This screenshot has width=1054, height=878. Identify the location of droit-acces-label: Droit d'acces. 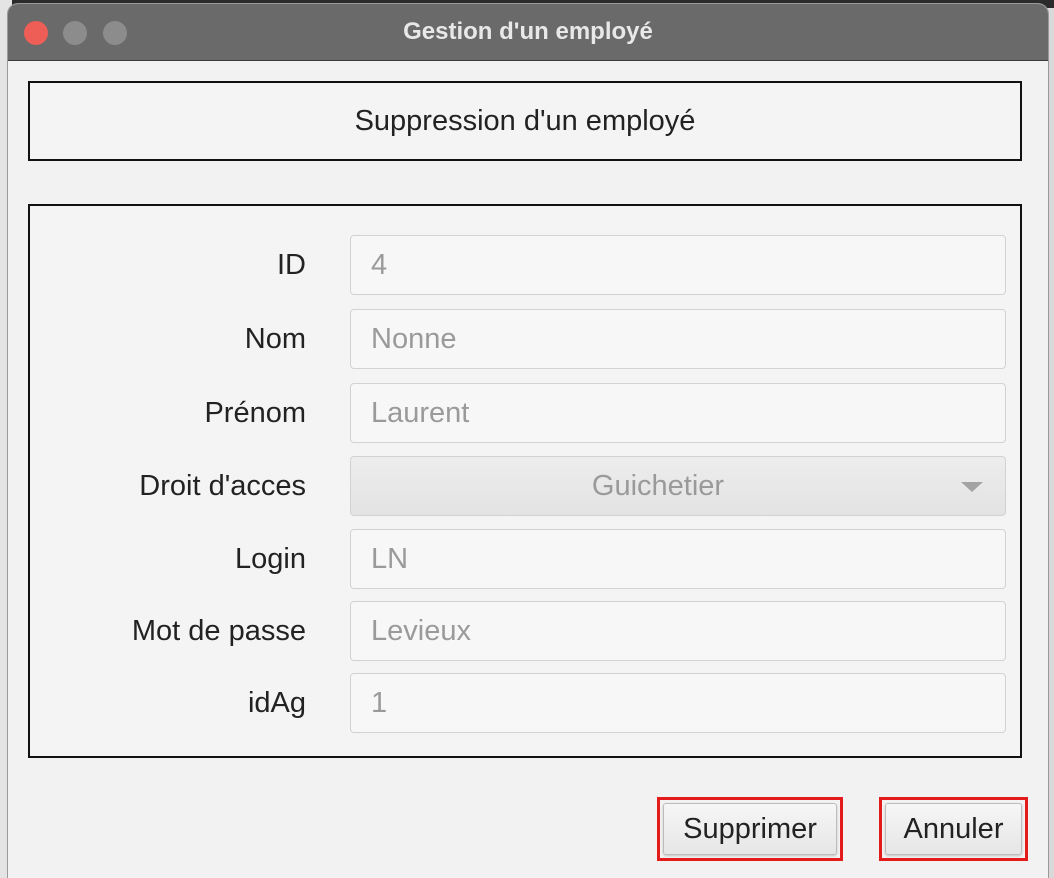
(222, 486).